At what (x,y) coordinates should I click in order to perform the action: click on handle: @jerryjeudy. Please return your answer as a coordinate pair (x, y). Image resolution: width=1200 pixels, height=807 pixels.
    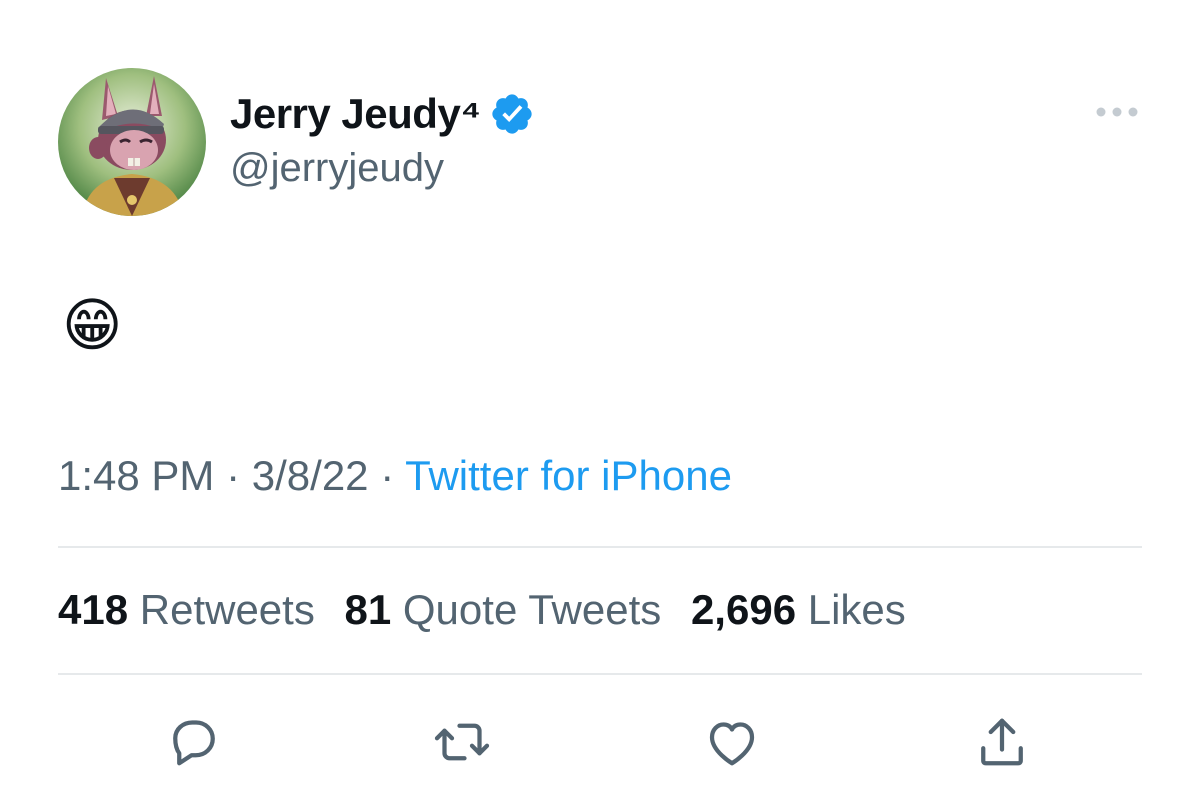
    Looking at the image, I should click on (382, 168).